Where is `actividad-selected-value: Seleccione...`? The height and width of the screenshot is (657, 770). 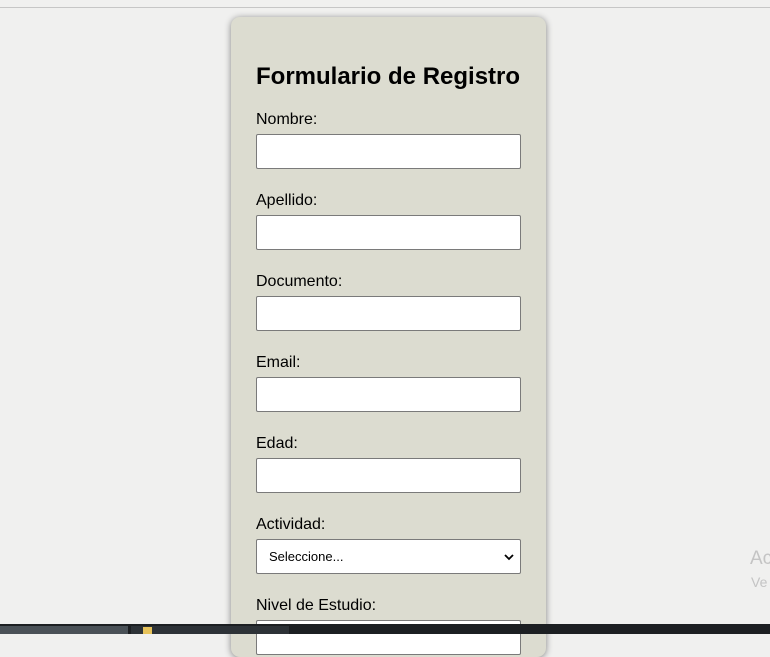
actividad-selected-value: Seleccione... is located at coordinates (306, 556).